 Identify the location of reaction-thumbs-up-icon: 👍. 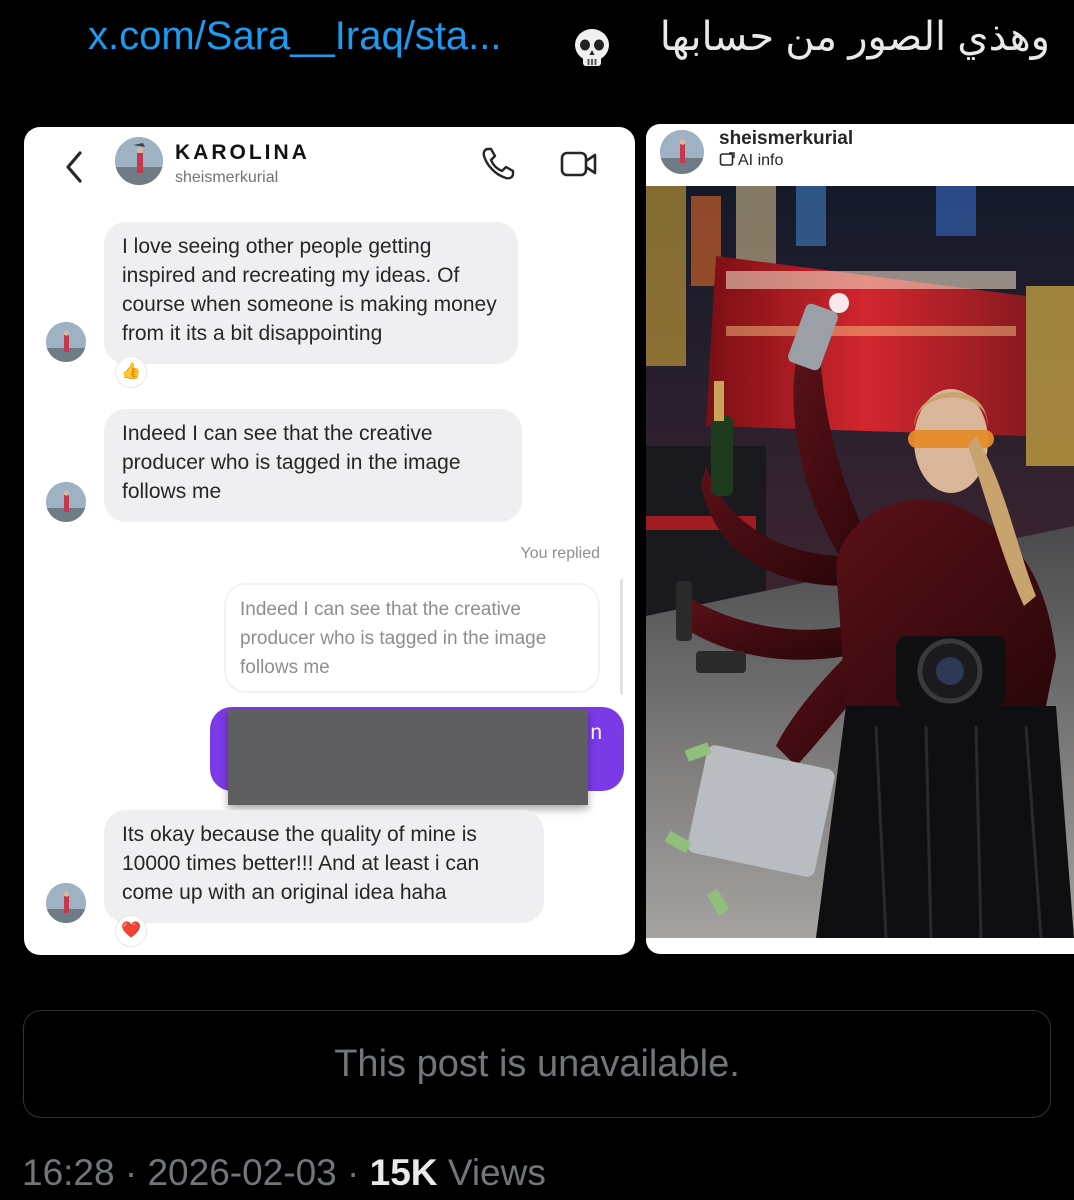
(131, 372).